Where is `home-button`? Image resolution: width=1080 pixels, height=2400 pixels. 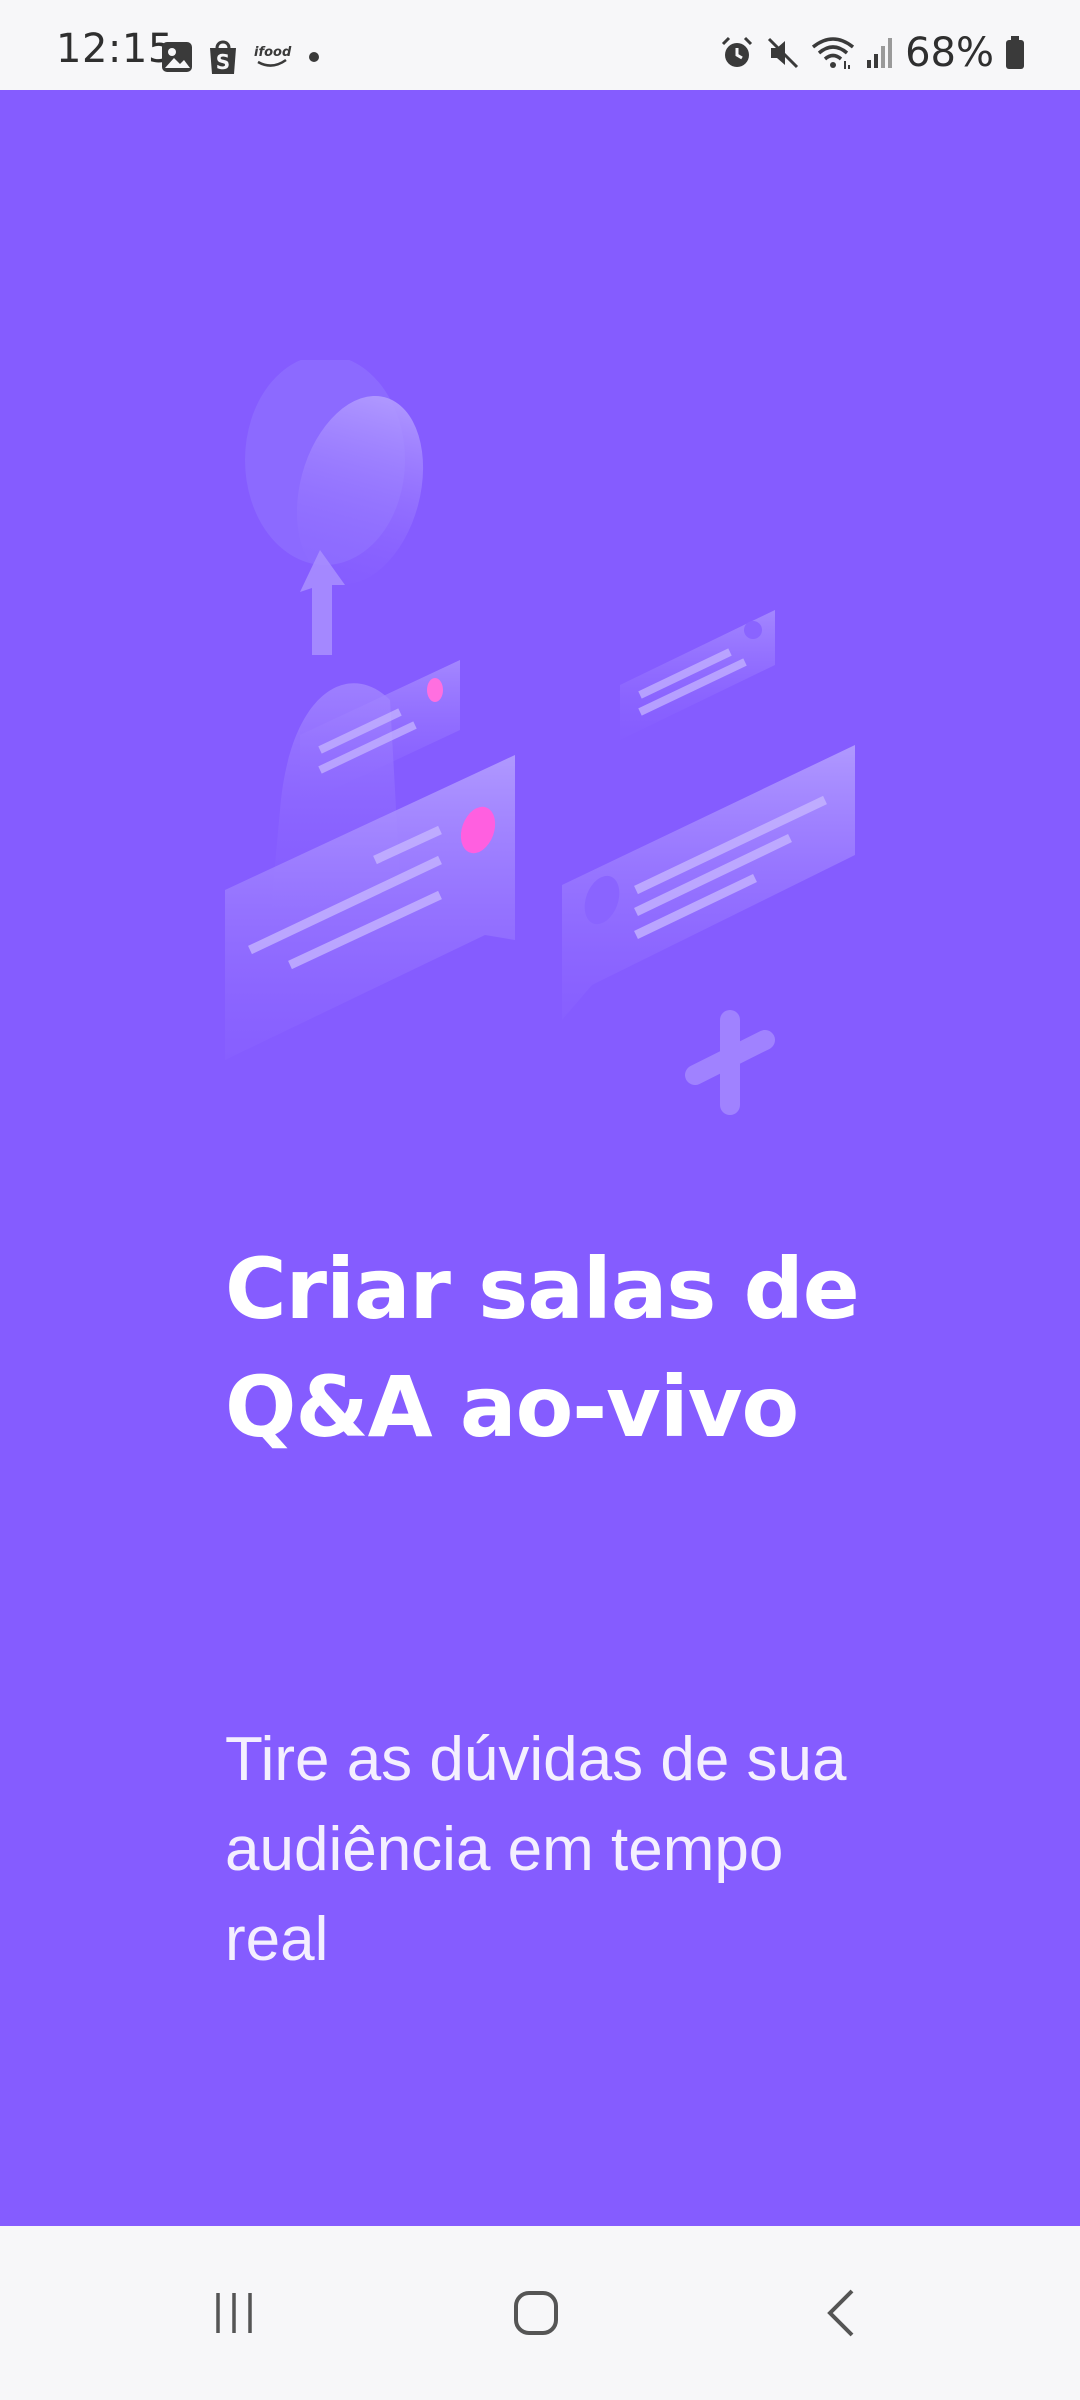 home-button is located at coordinates (536, 2313).